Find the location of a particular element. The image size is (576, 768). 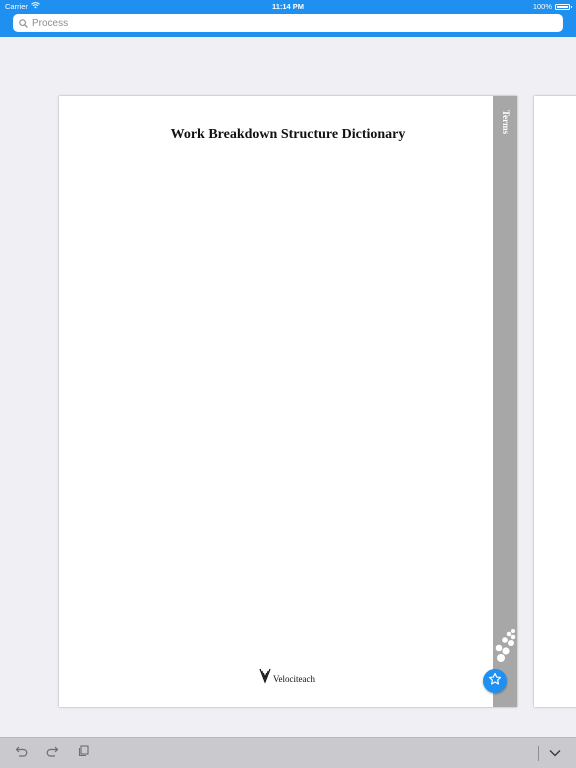

redo-icon is located at coordinates (52, 753).